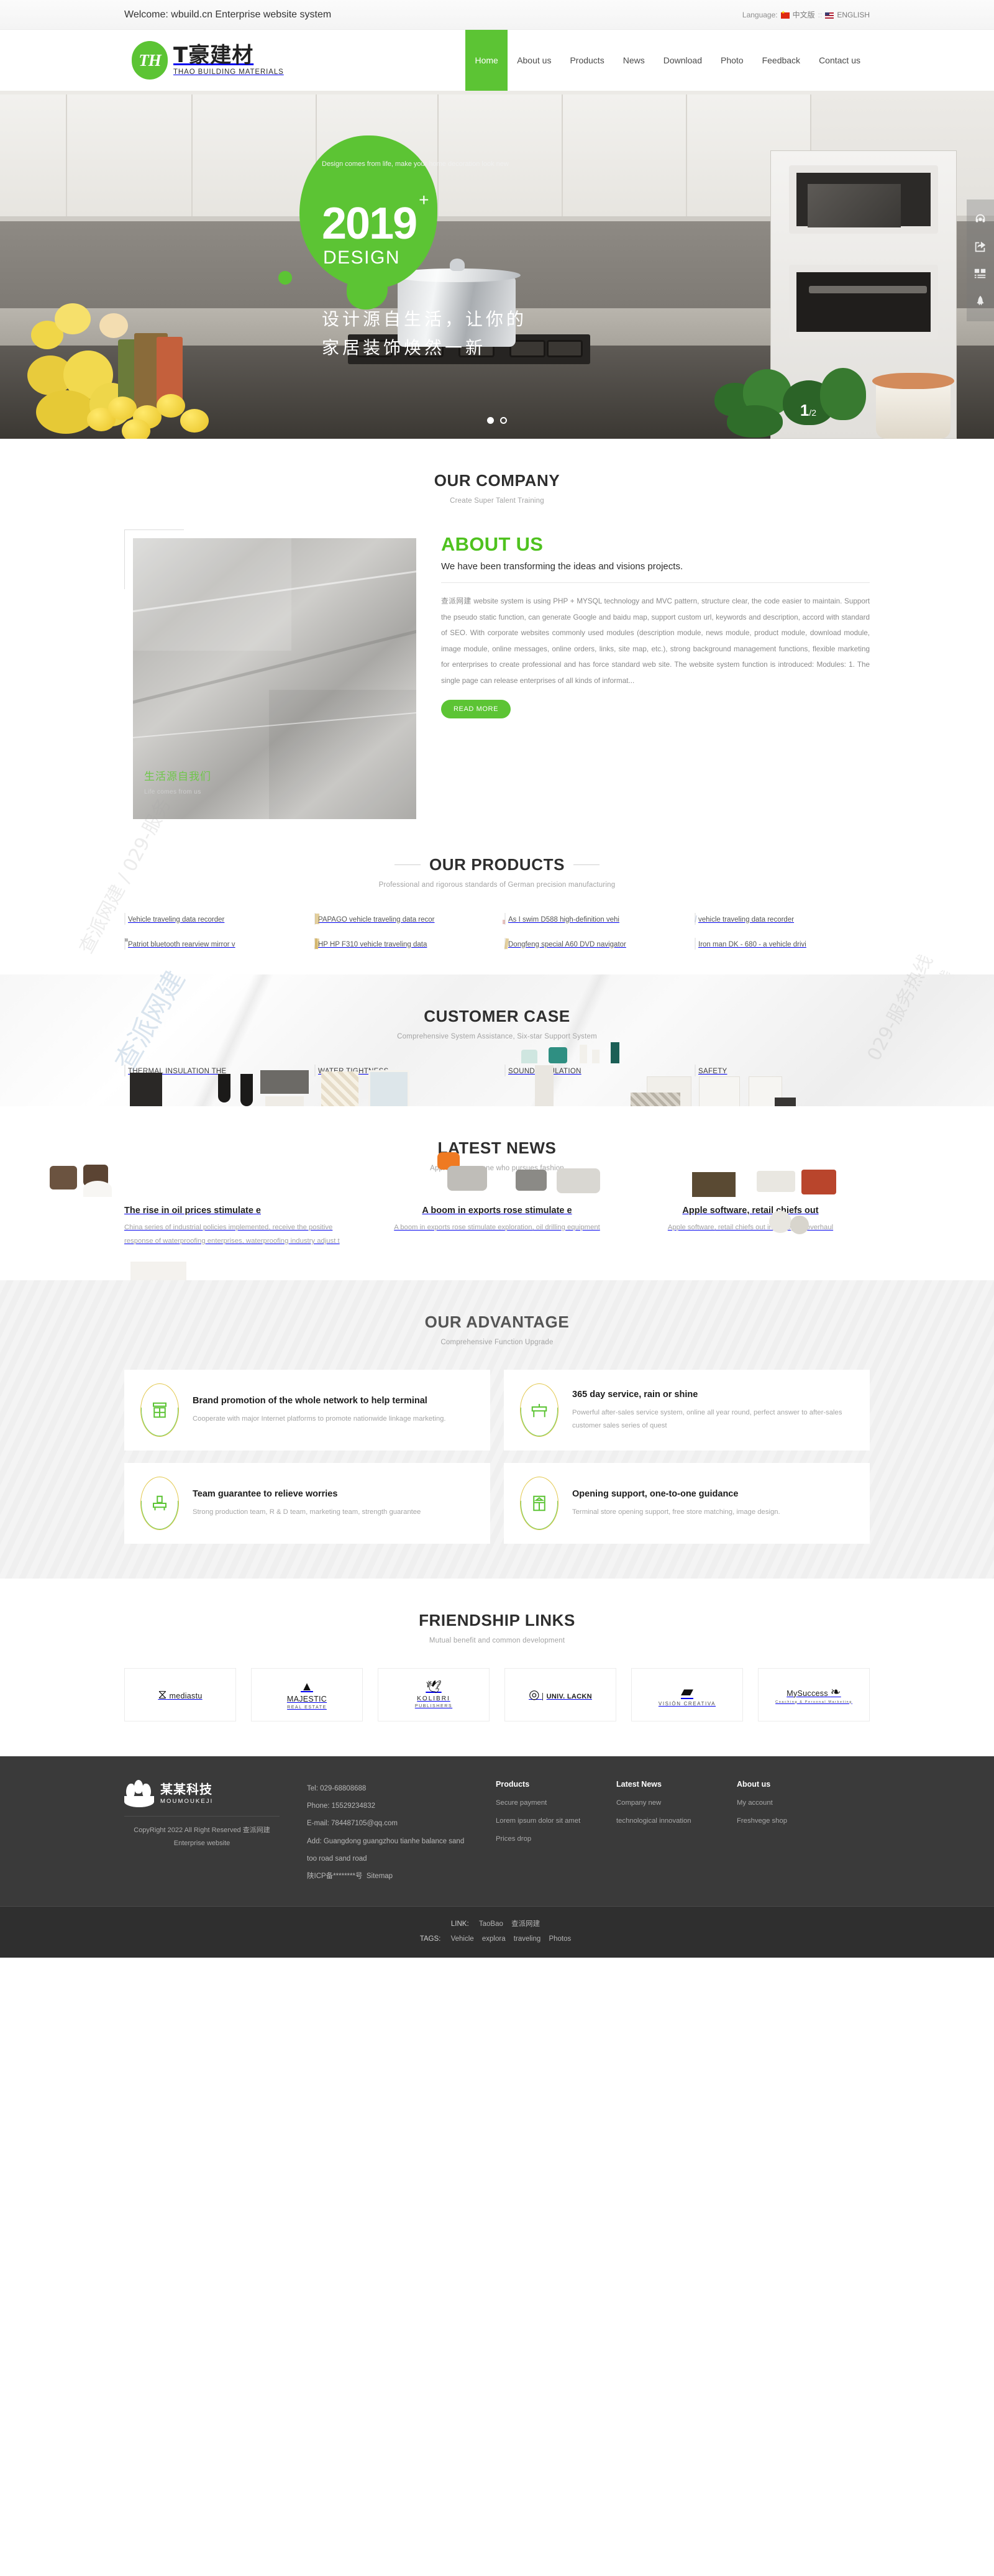  What do you see at coordinates (402, 919) in the screenshot?
I see `product-card: PAPAGO vehicle traveling data recor` at bounding box center [402, 919].